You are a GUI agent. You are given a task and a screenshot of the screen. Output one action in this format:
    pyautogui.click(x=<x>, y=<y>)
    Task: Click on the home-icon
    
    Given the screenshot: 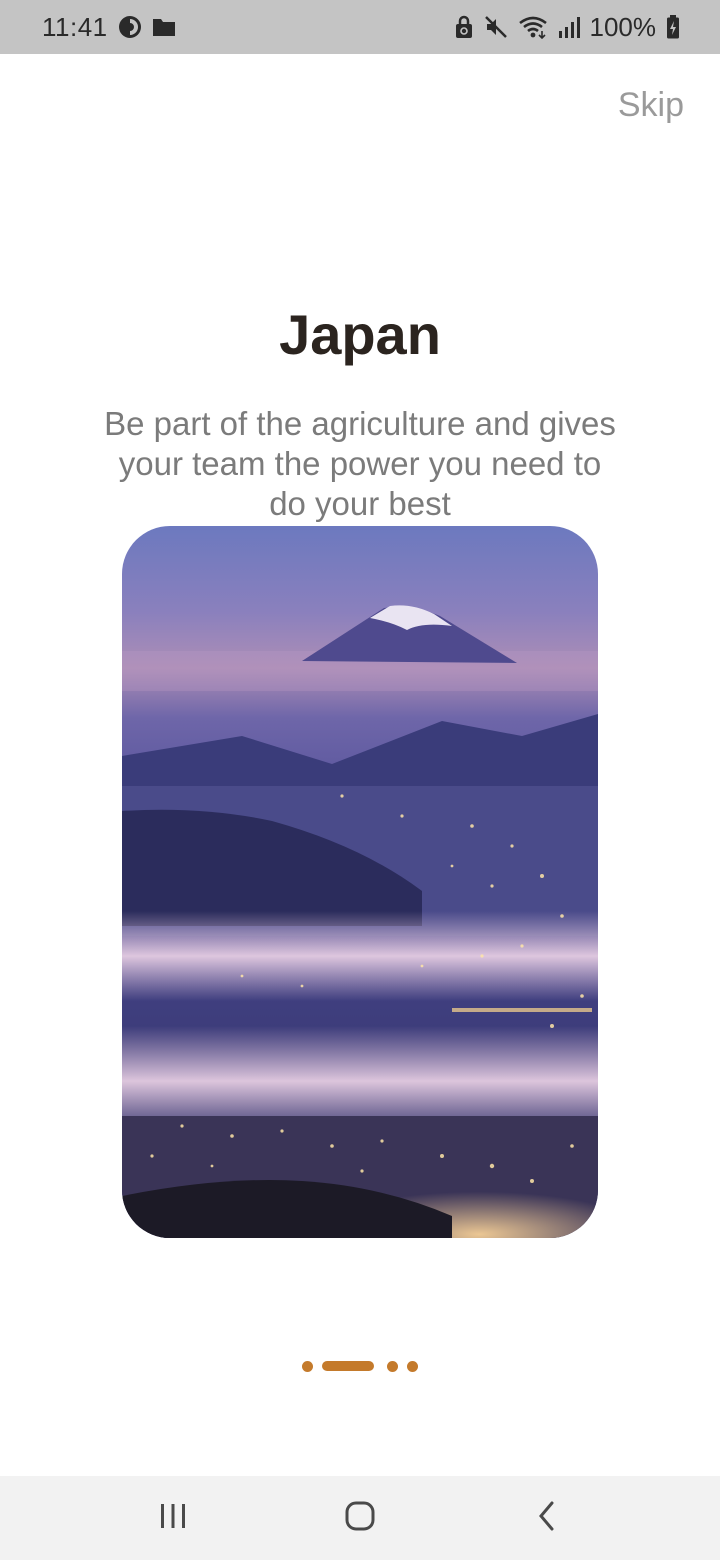 What is the action you would take?
    pyautogui.click(x=360, y=1518)
    